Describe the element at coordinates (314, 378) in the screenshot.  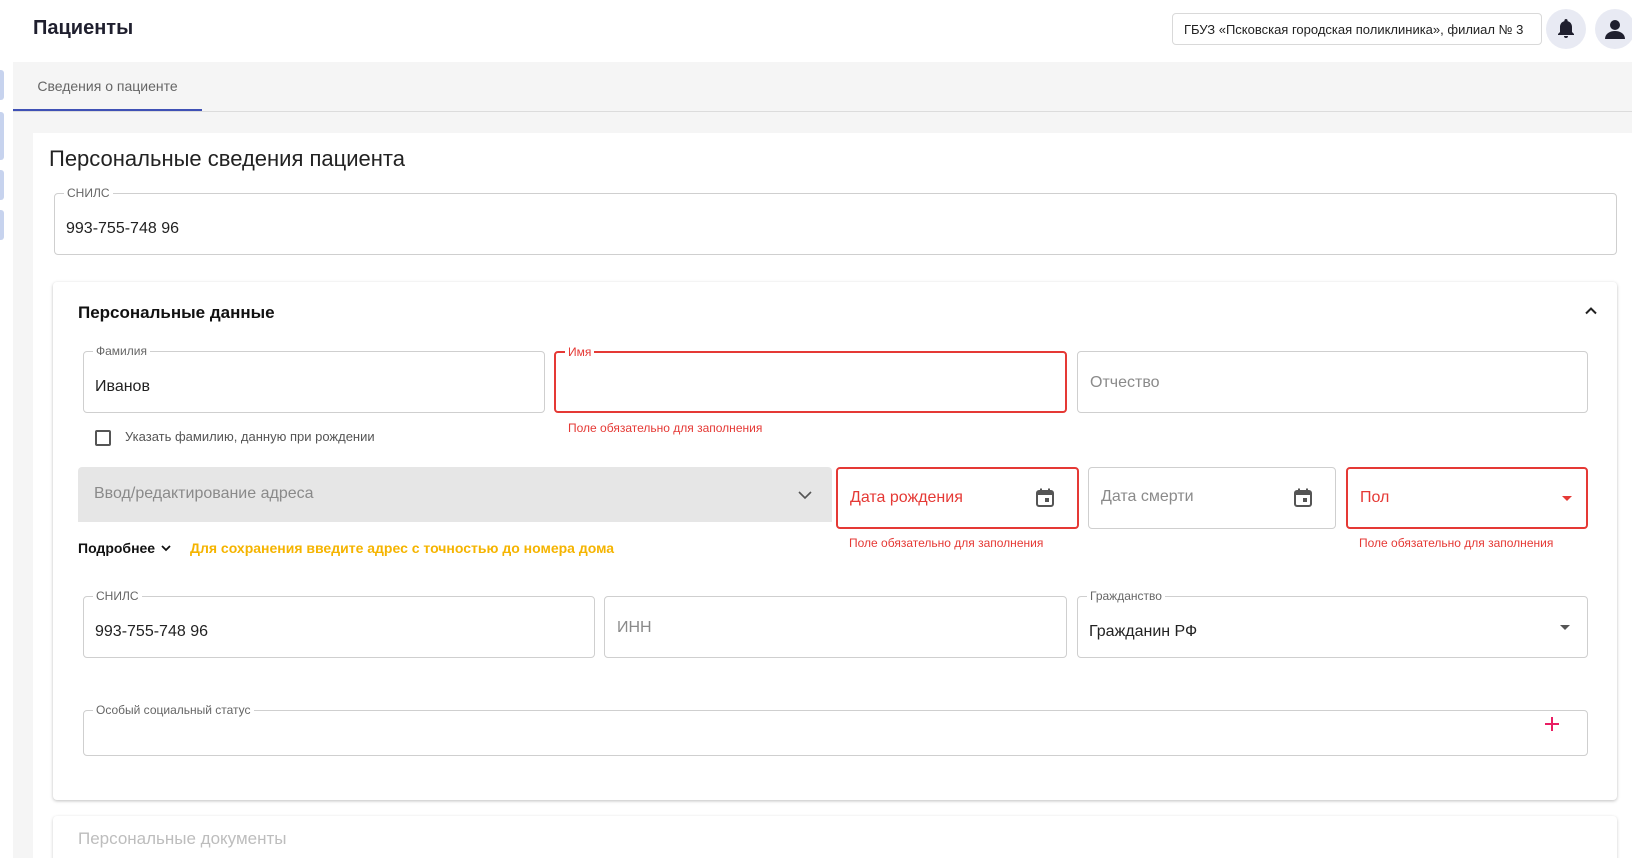
I see `surname-field: Фамилия Иванов` at that location.